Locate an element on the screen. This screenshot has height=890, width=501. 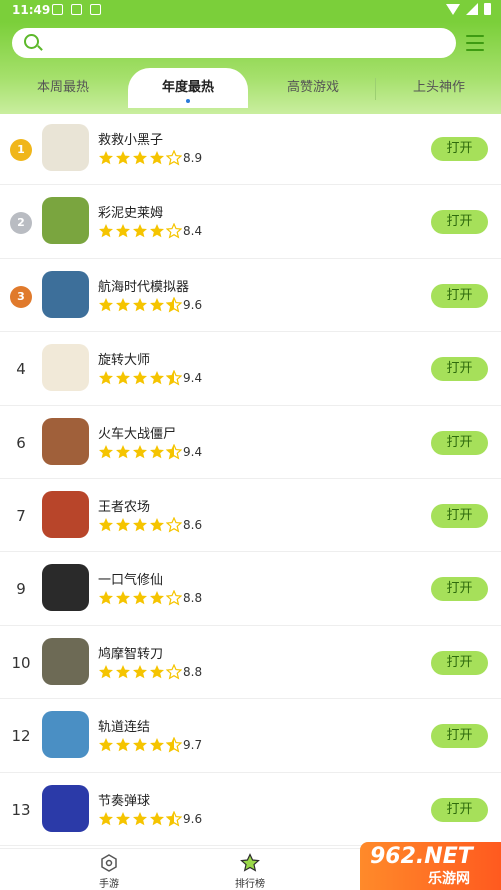
system-icons is located at coordinates (468, 9).